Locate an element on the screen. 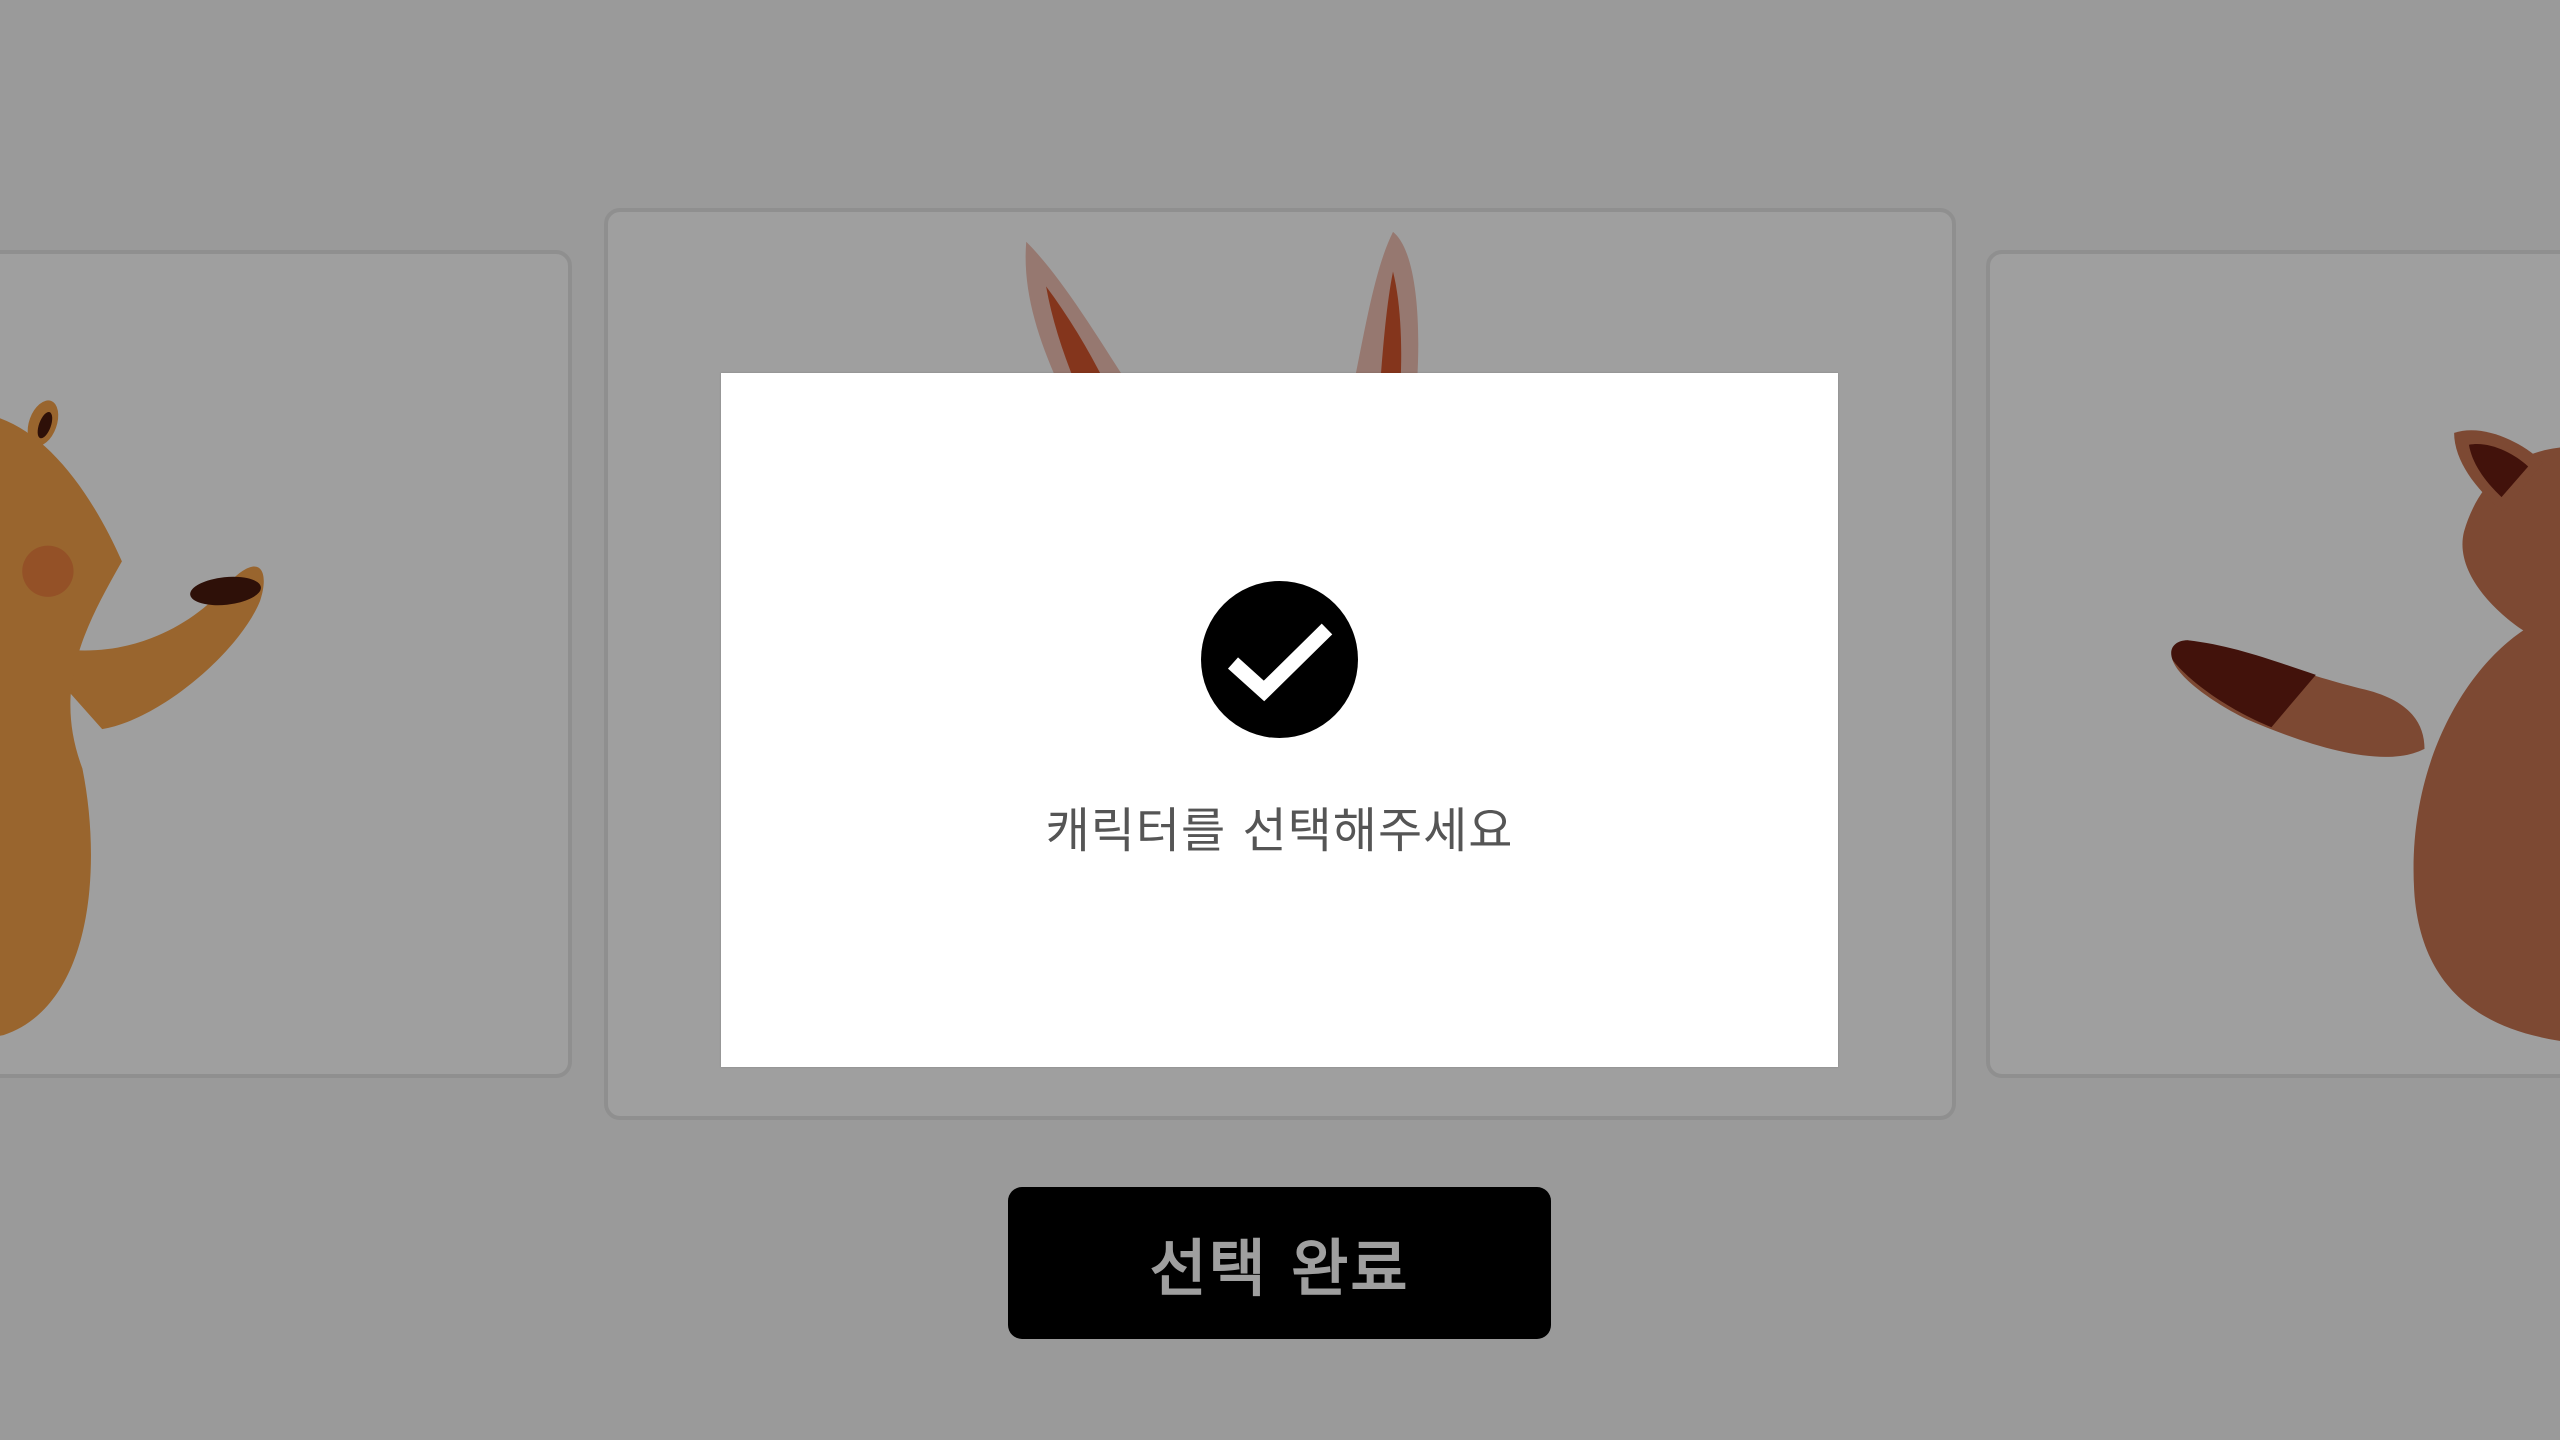 The width and height of the screenshot is (2560, 1440). check-circle-icon is located at coordinates (1279, 659).